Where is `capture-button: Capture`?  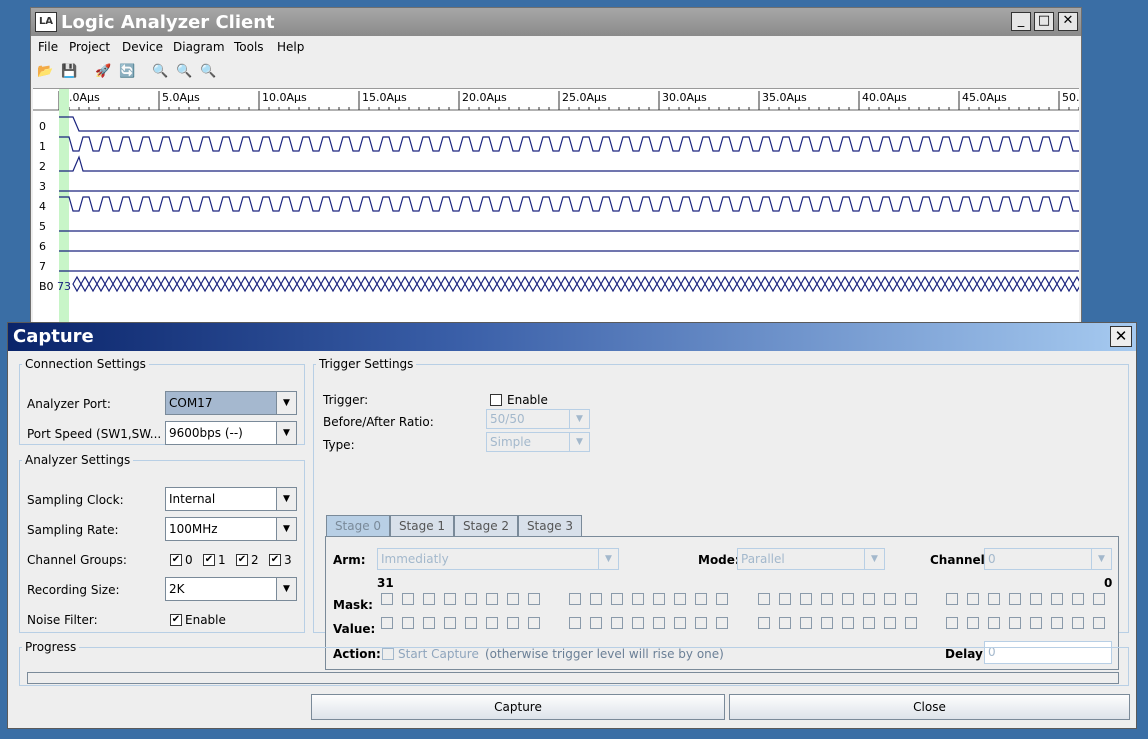
capture-button: Capture is located at coordinates (518, 707).